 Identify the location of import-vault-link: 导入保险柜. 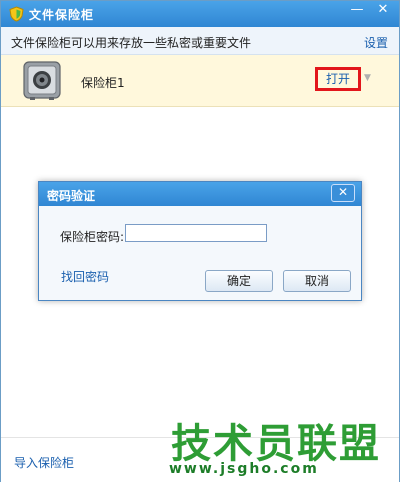
(44, 462).